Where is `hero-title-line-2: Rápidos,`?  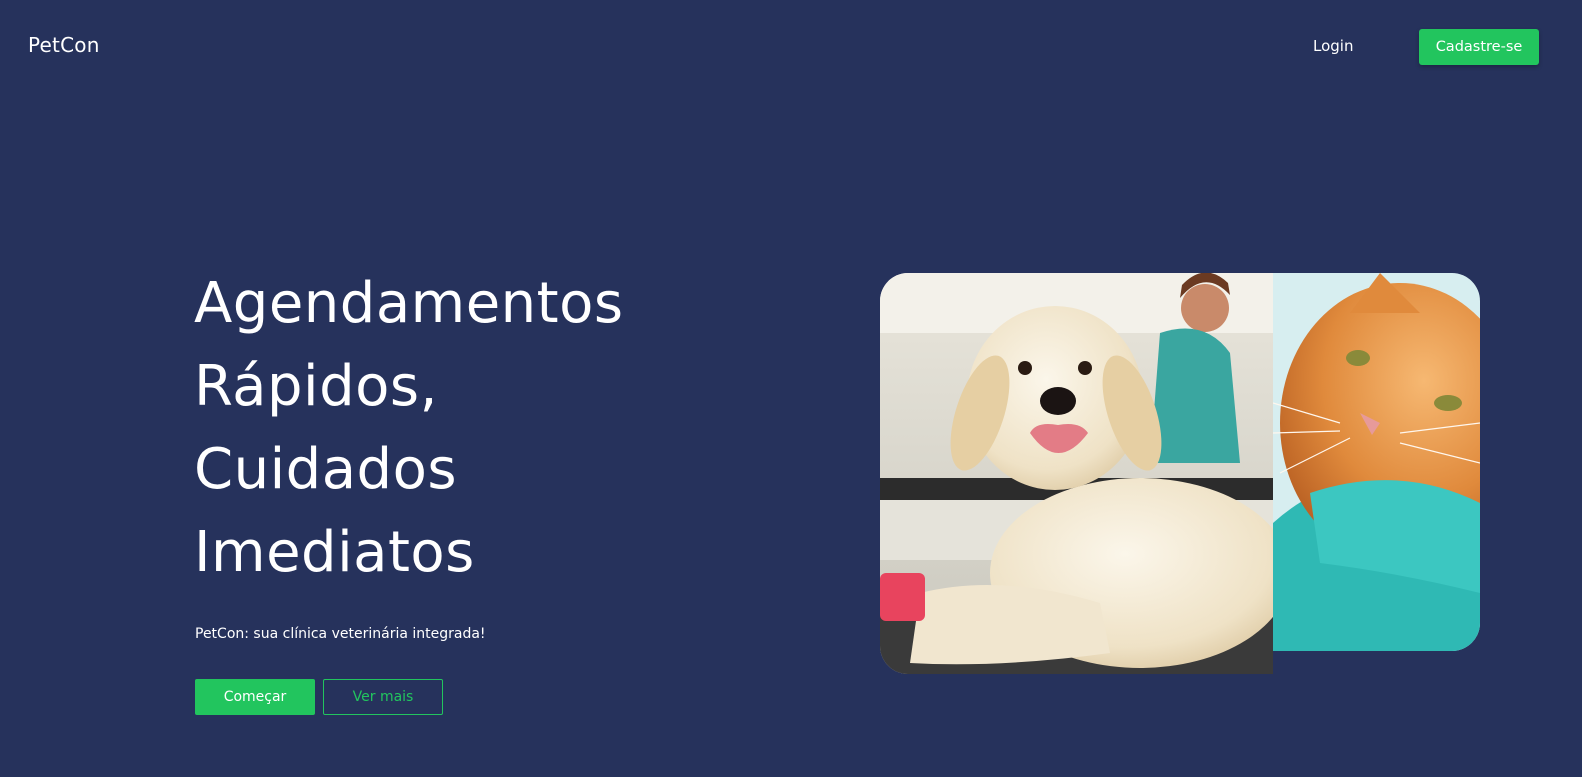 hero-title-line-2: Rápidos, is located at coordinates (316, 386).